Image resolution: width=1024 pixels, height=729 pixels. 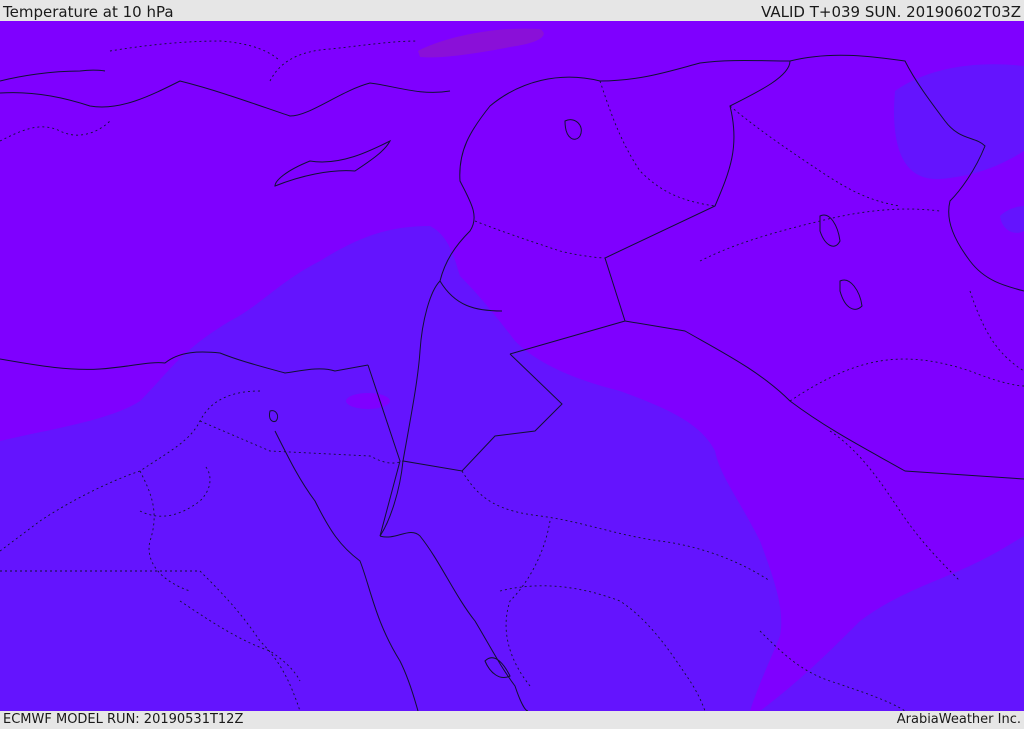 I want to click on map-title: Temperature at 10 hPa, so click(x=88, y=12).